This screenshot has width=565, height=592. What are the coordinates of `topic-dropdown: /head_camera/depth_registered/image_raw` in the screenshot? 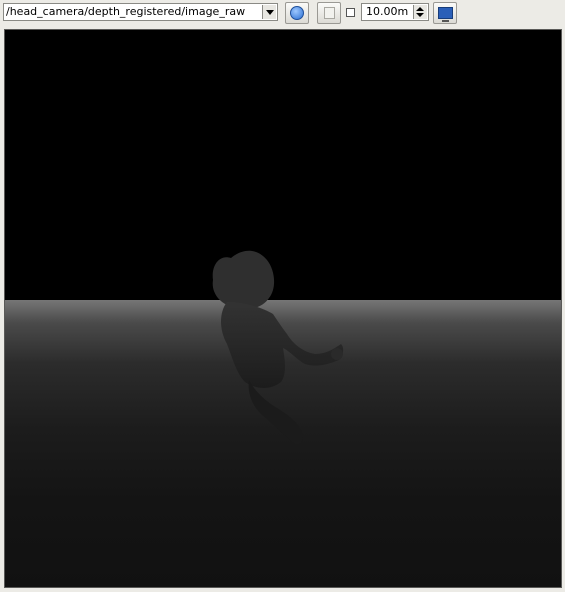 It's located at (140, 12).